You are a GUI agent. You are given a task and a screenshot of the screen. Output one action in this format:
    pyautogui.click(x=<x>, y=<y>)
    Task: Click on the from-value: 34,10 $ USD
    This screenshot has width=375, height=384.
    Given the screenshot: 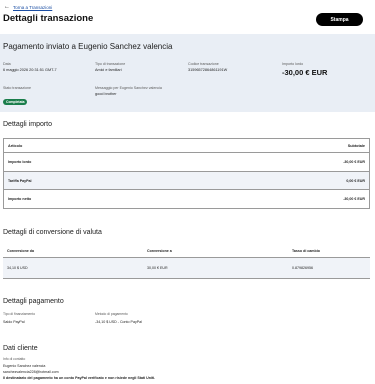 What is the action you would take?
    pyautogui.click(x=17, y=268)
    